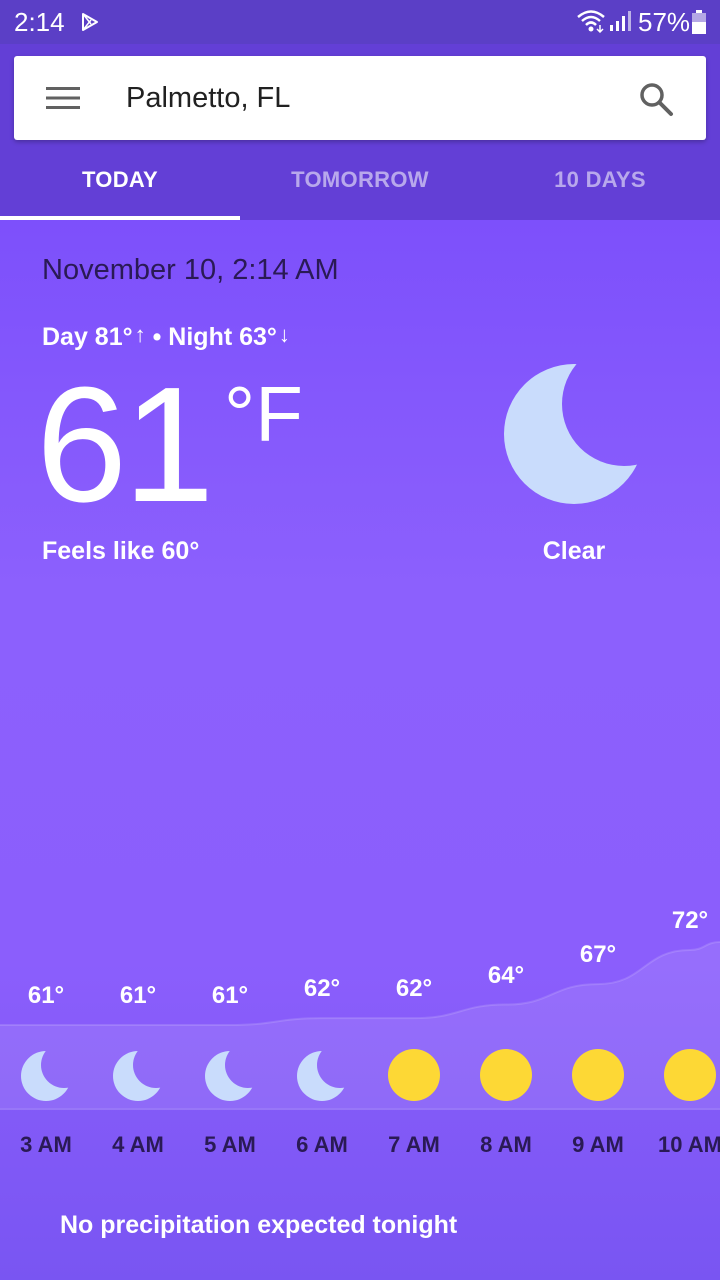 Image resolution: width=720 pixels, height=1280 pixels. What do you see at coordinates (689, 1144) in the screenshot?
I see `hour-label: 10 AM` at bounding box center [689, 1144].